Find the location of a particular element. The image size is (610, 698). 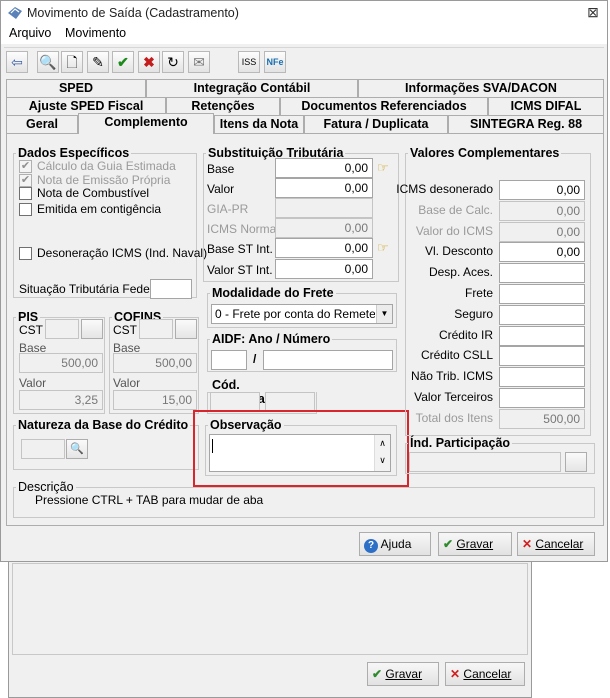

search-icon: 🔍 is located at coordinates (48, 62).